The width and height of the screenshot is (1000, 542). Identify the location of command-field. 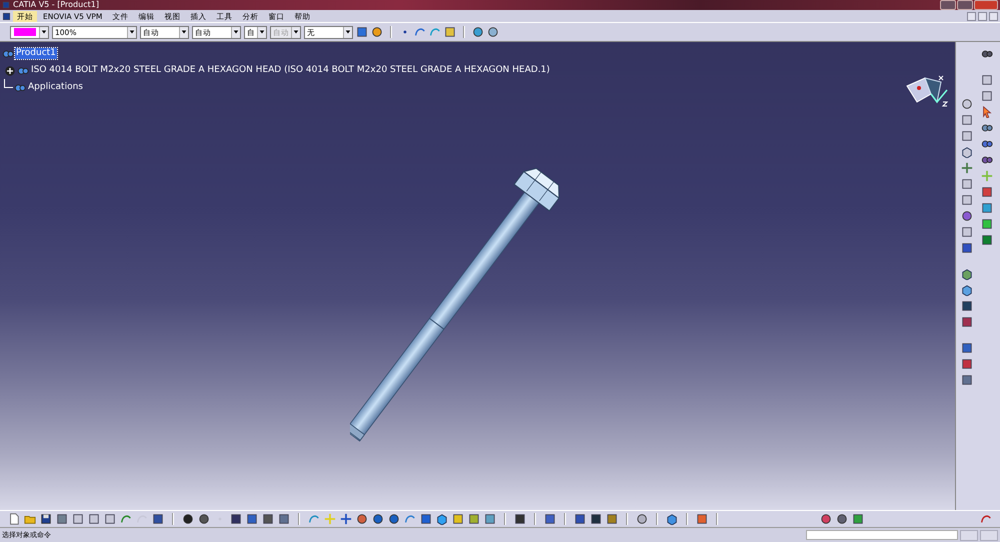
(882, 535).